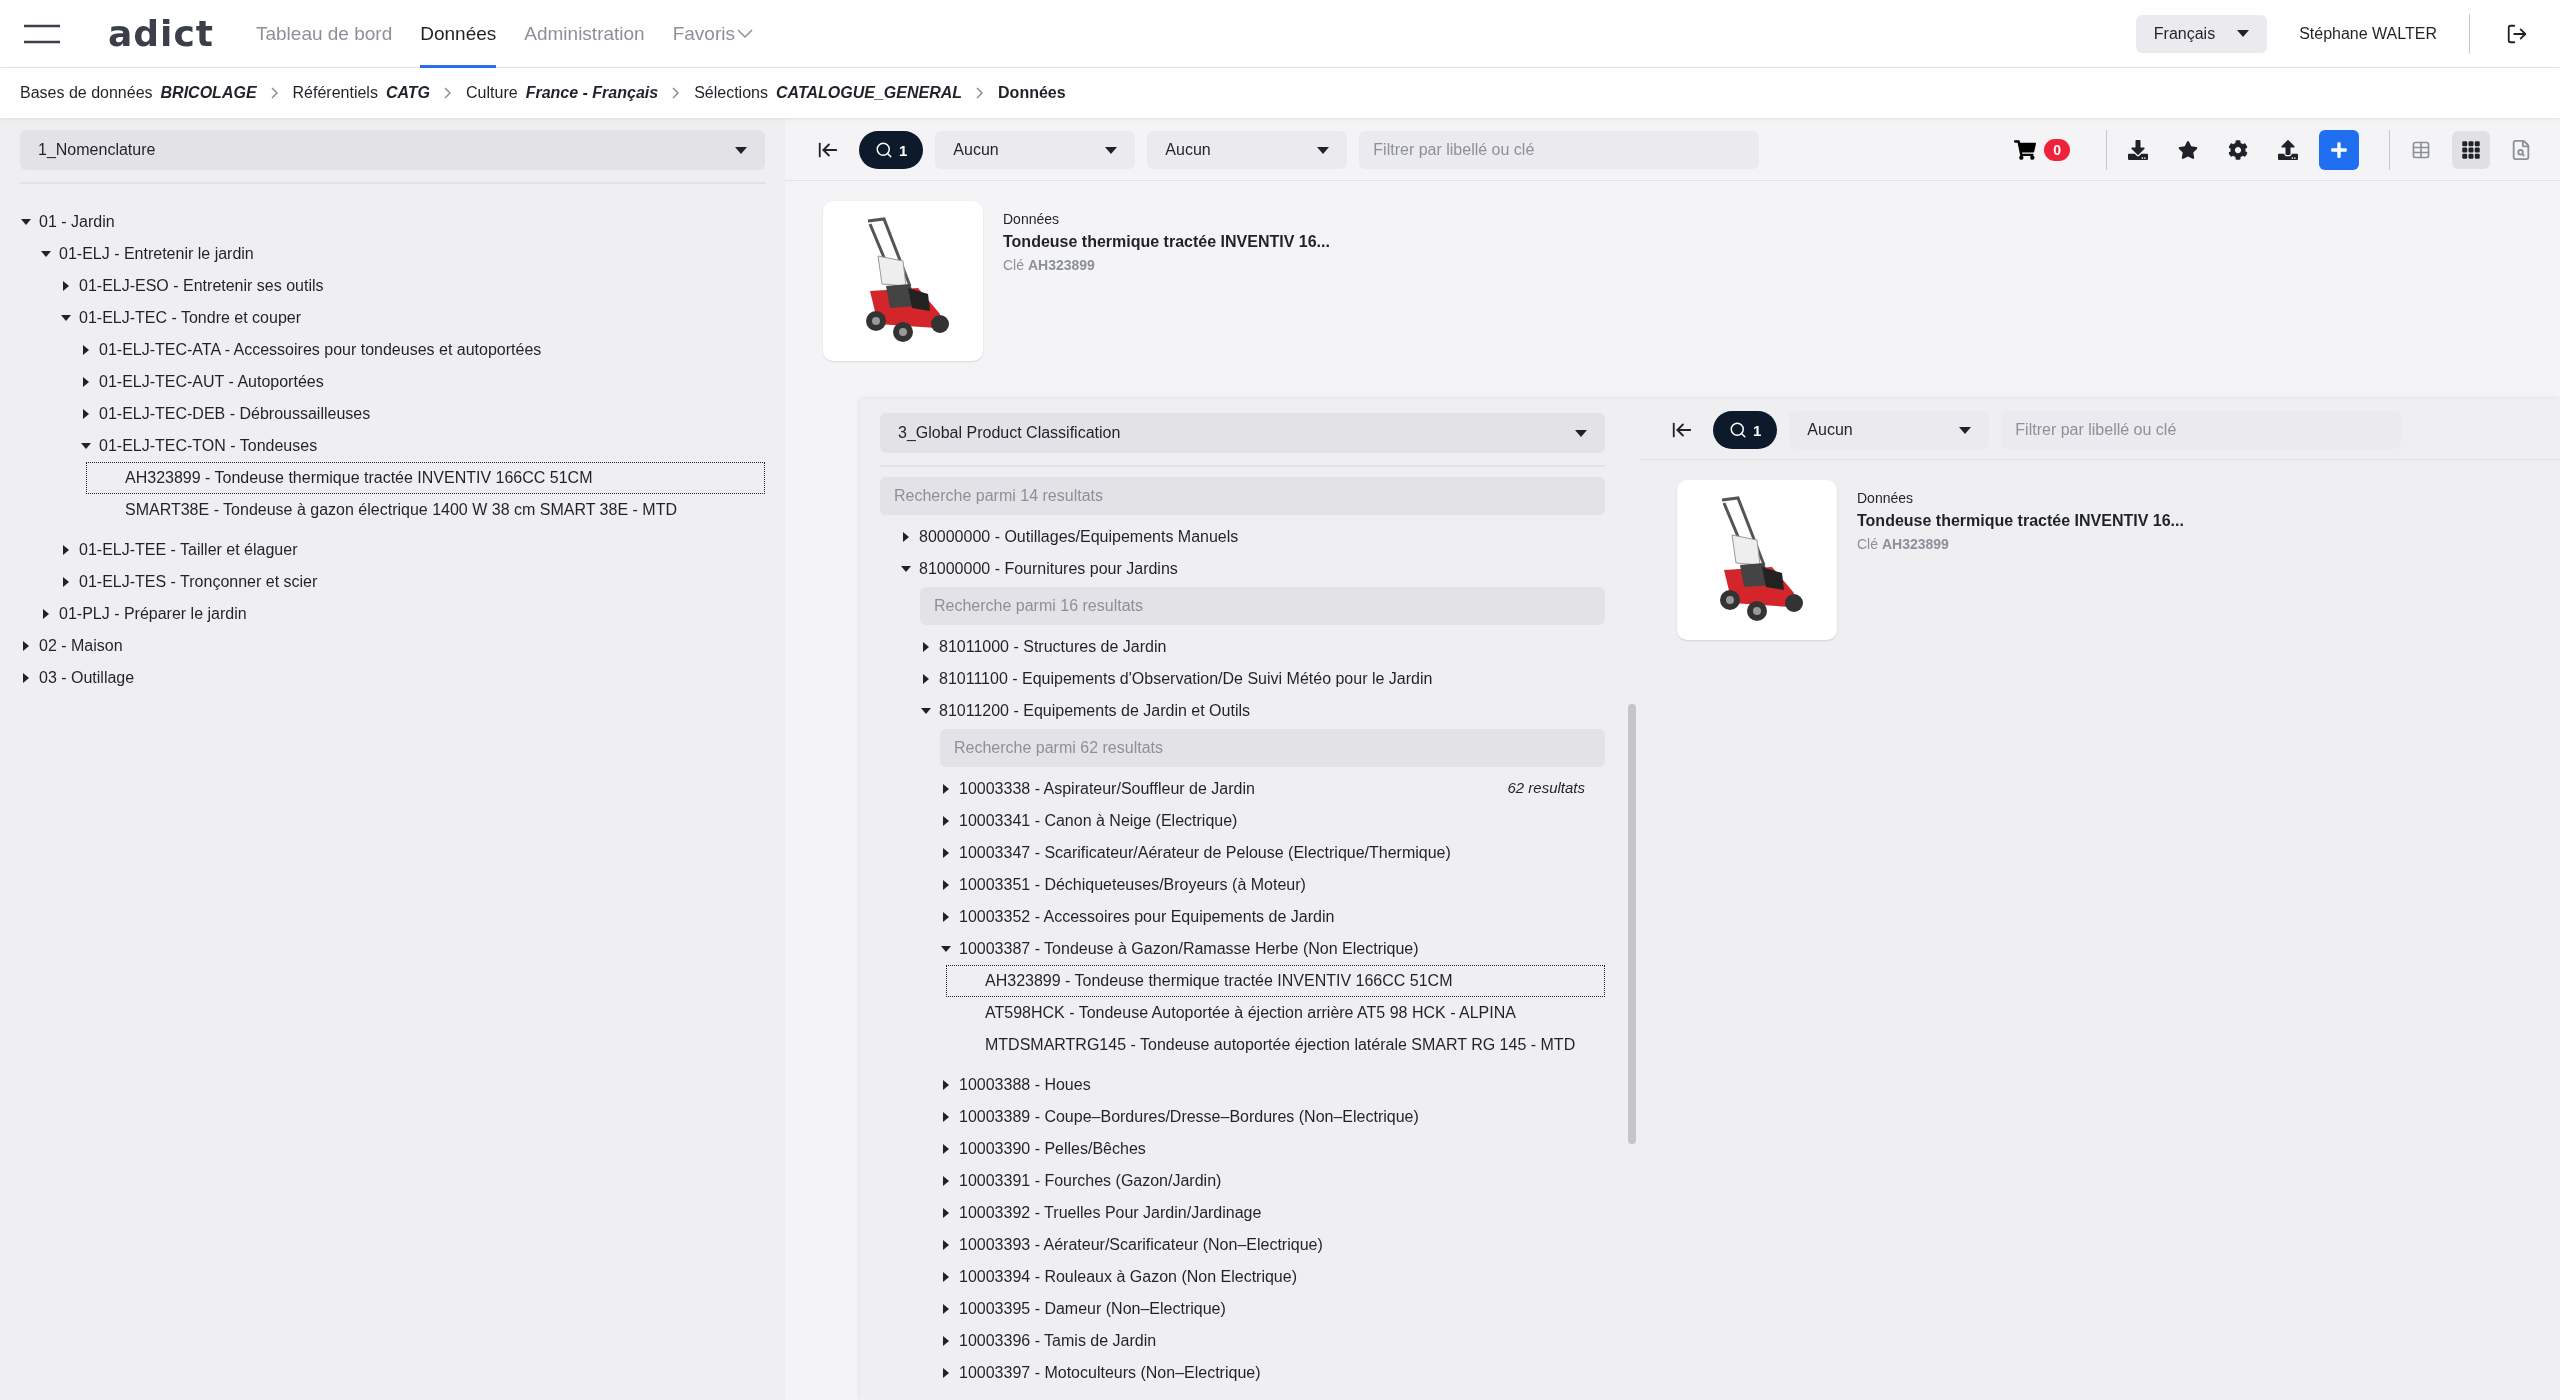  What do you see at coordinates (1632, 924) in the screenshot?
I see `scrollbar-thumb` at bounding box center [1632, 924].